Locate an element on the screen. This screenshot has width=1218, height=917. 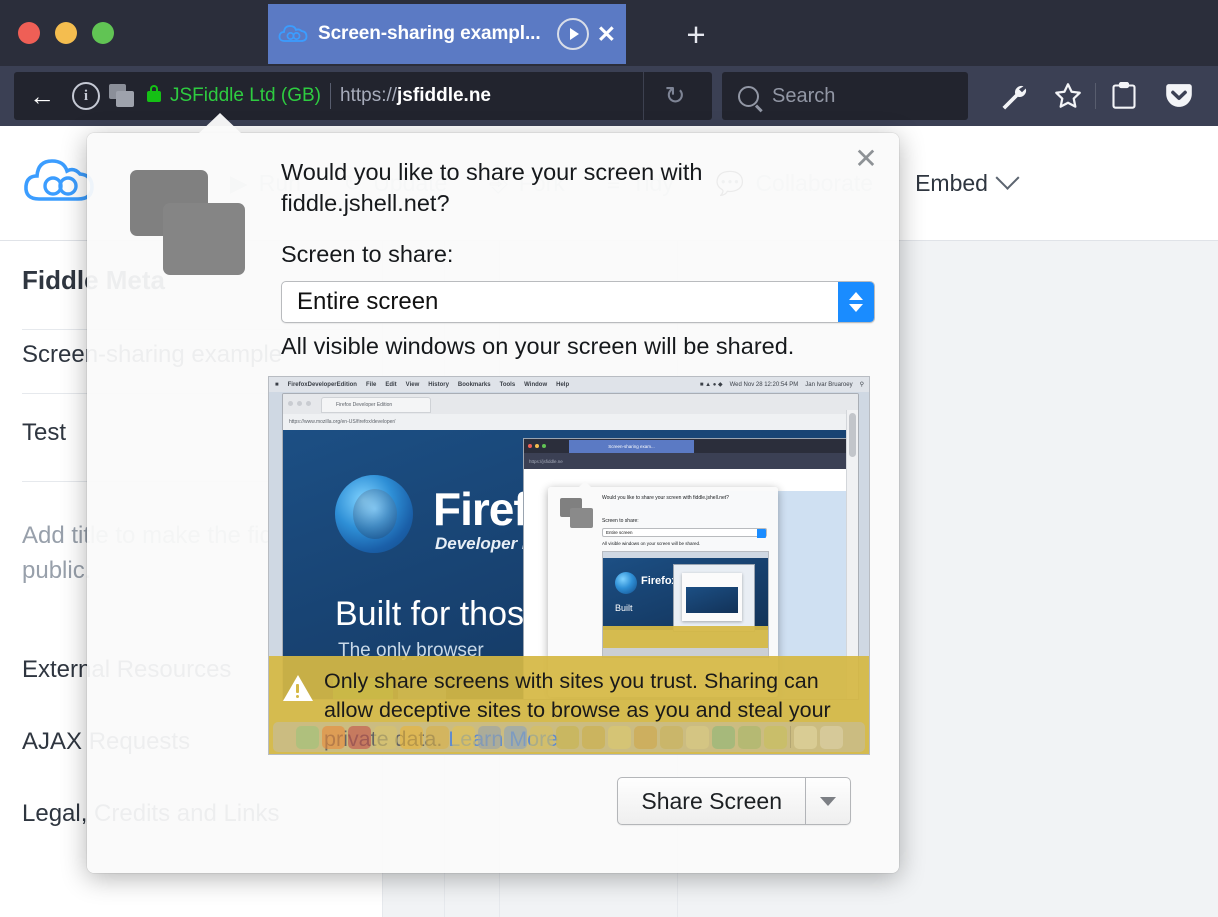
screen-select-dropdown: Entire screen is located at coordinates (578, 302).